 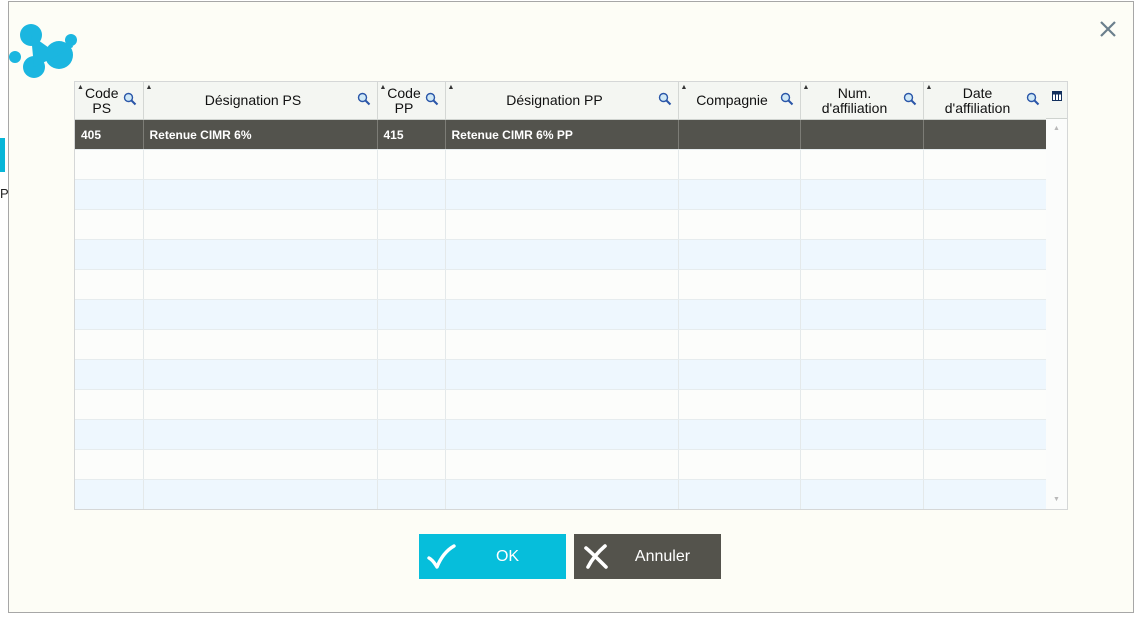 What do you see at coordinates (862, 101) in the screenshot?
I see `column-header-num-affiliation: ▲ Num. d'affiliation` at bounding box center [862, 101].